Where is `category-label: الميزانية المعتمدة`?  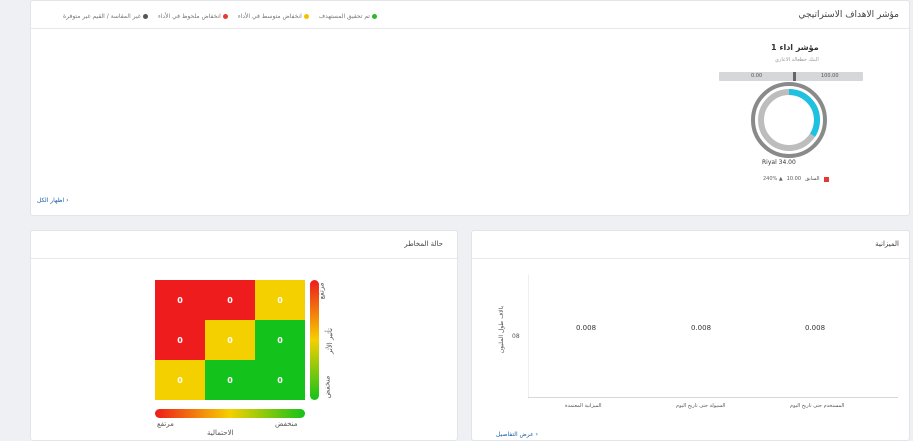 category-label: الميزانية المعتمدة is located at coordinates (583, 406).